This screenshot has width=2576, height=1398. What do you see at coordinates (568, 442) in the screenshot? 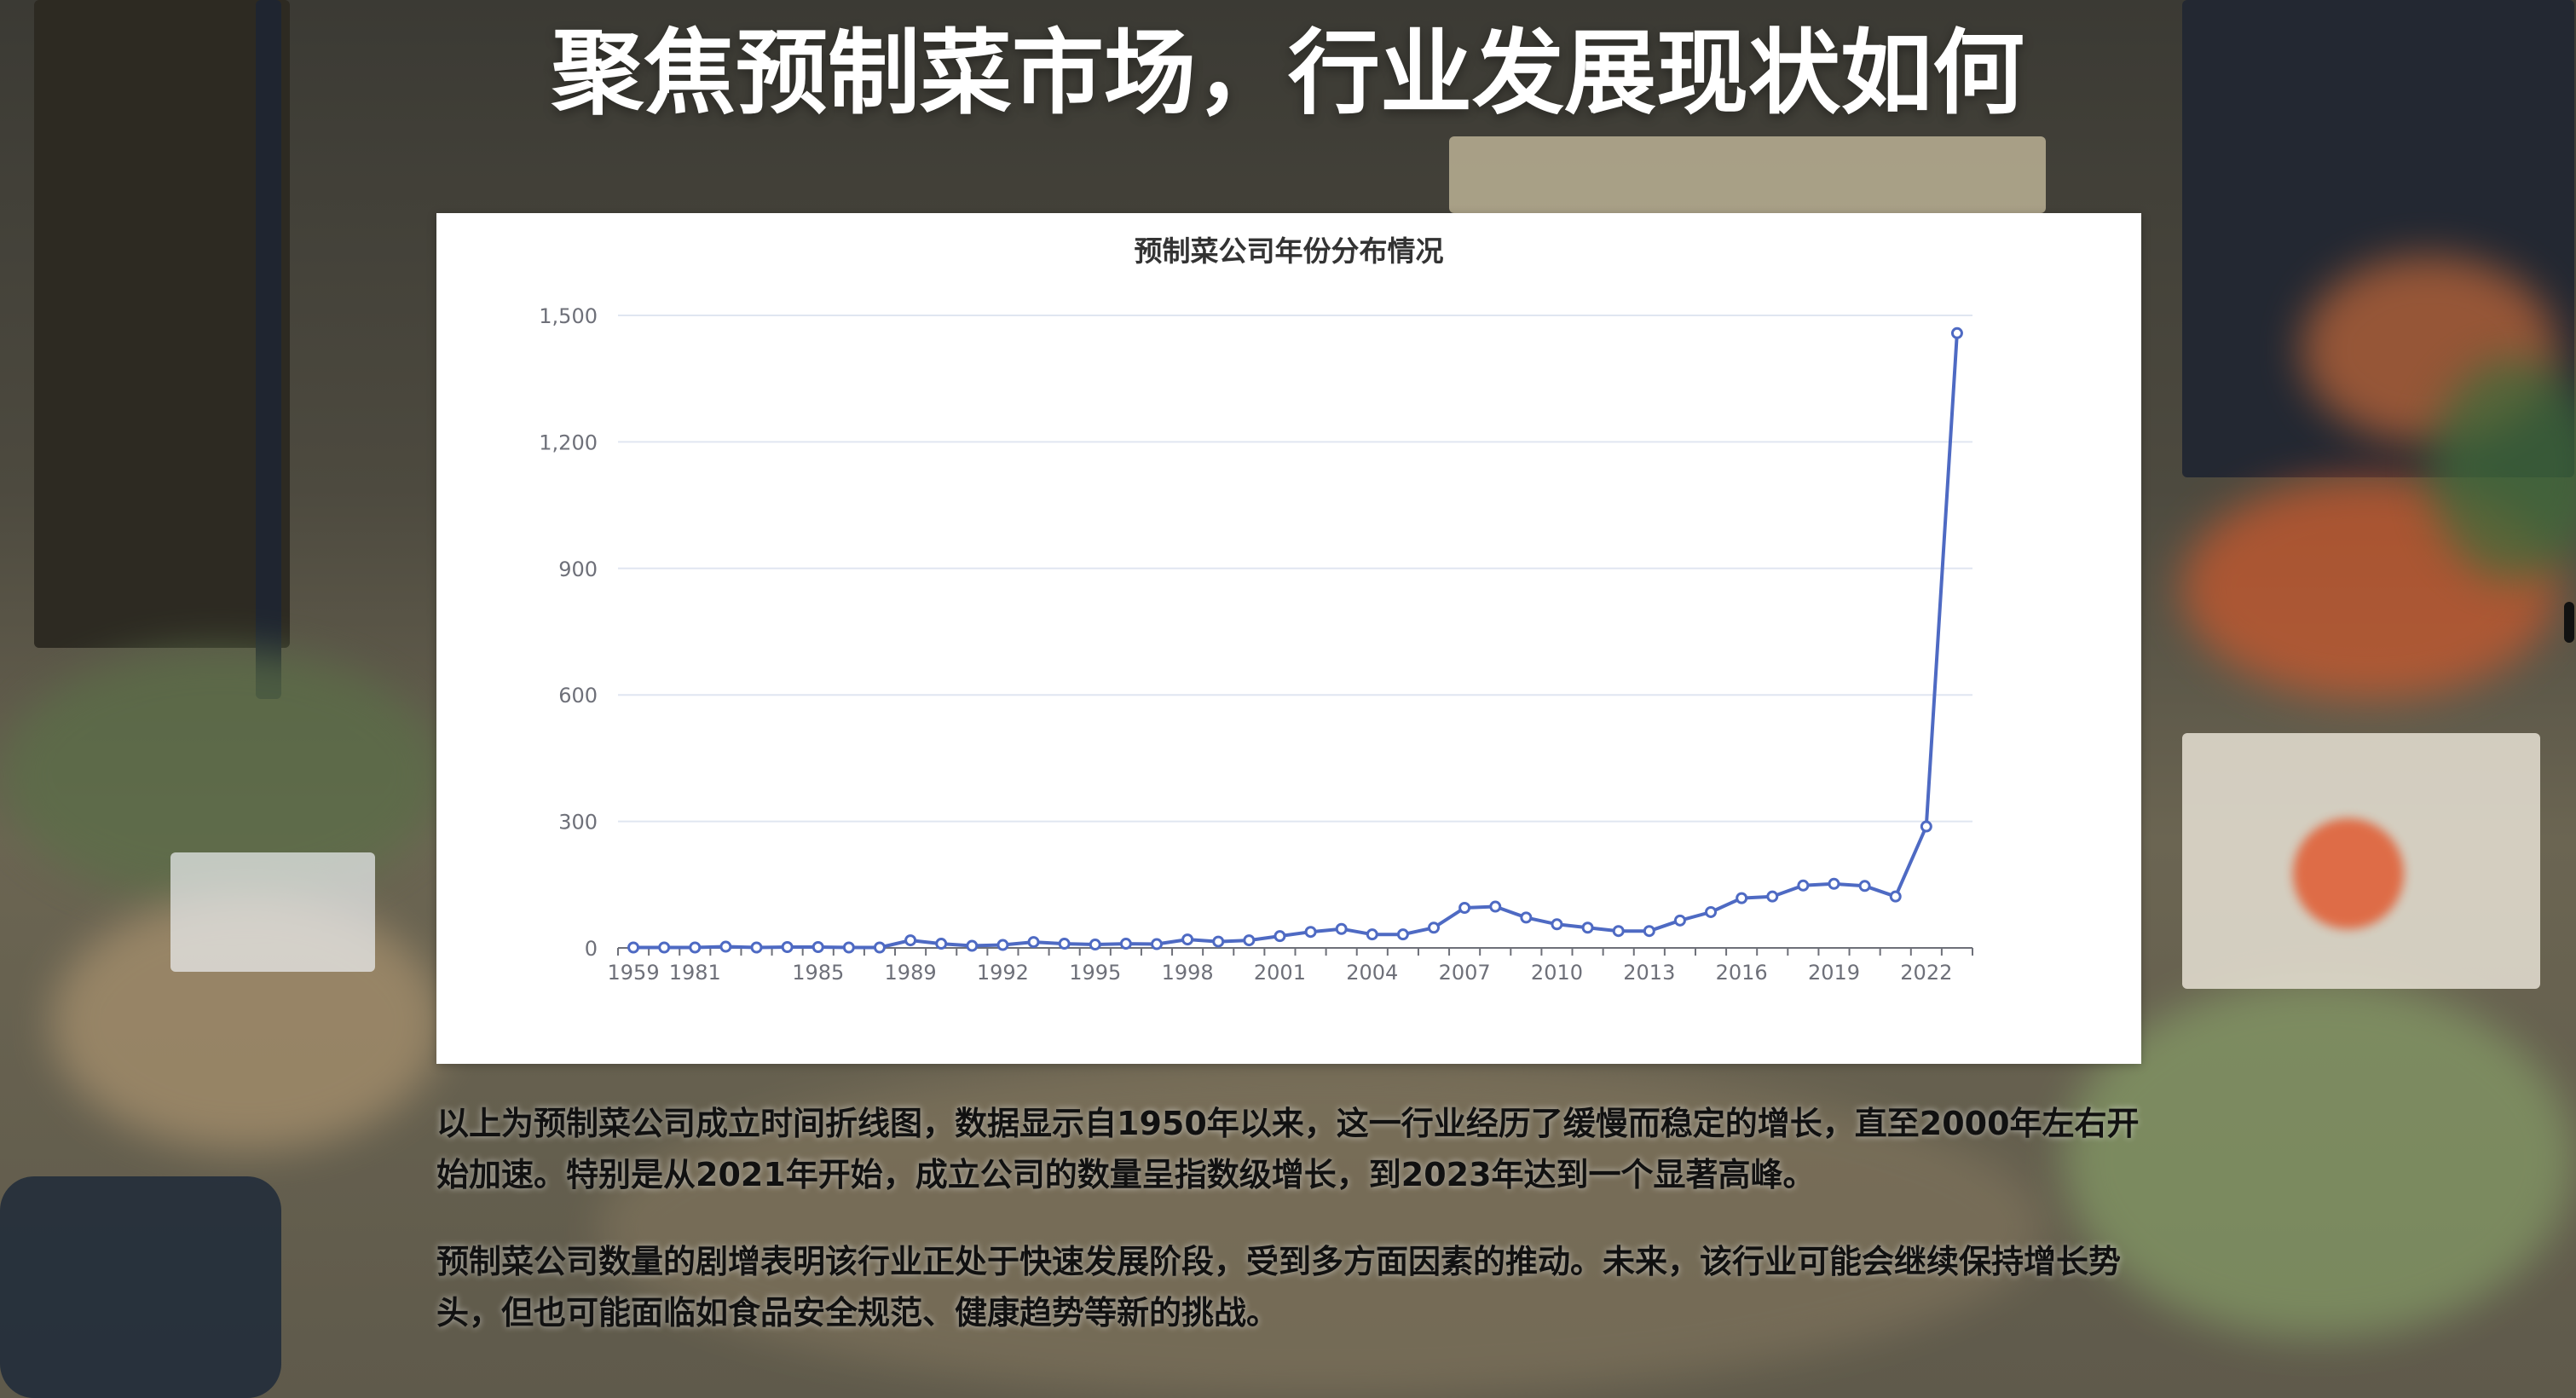
I see `y-tick-label: 1,200` at bounding box center [568, 442].